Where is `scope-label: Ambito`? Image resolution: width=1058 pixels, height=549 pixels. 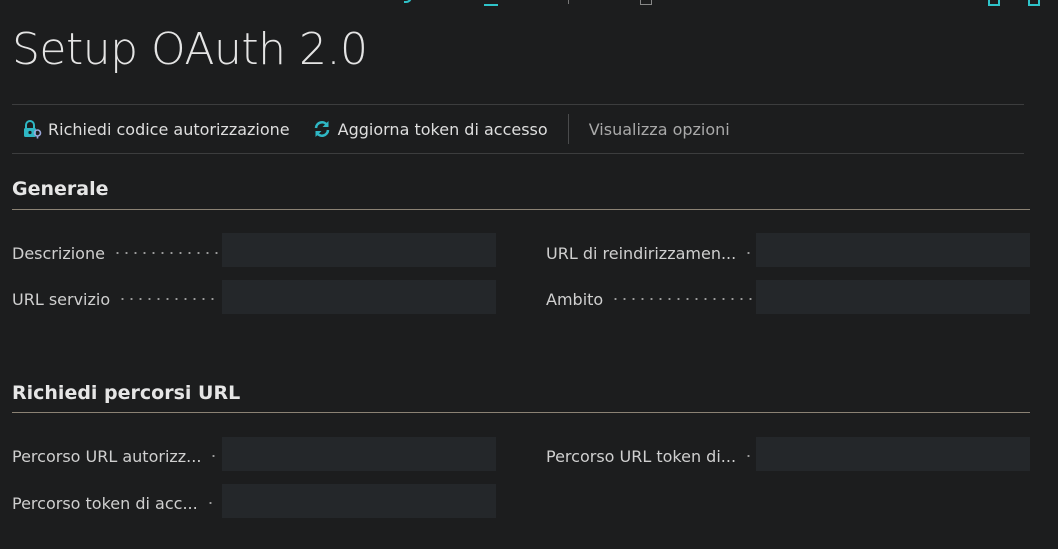
scope-label: Ambito is located at coordinates (650, 299).